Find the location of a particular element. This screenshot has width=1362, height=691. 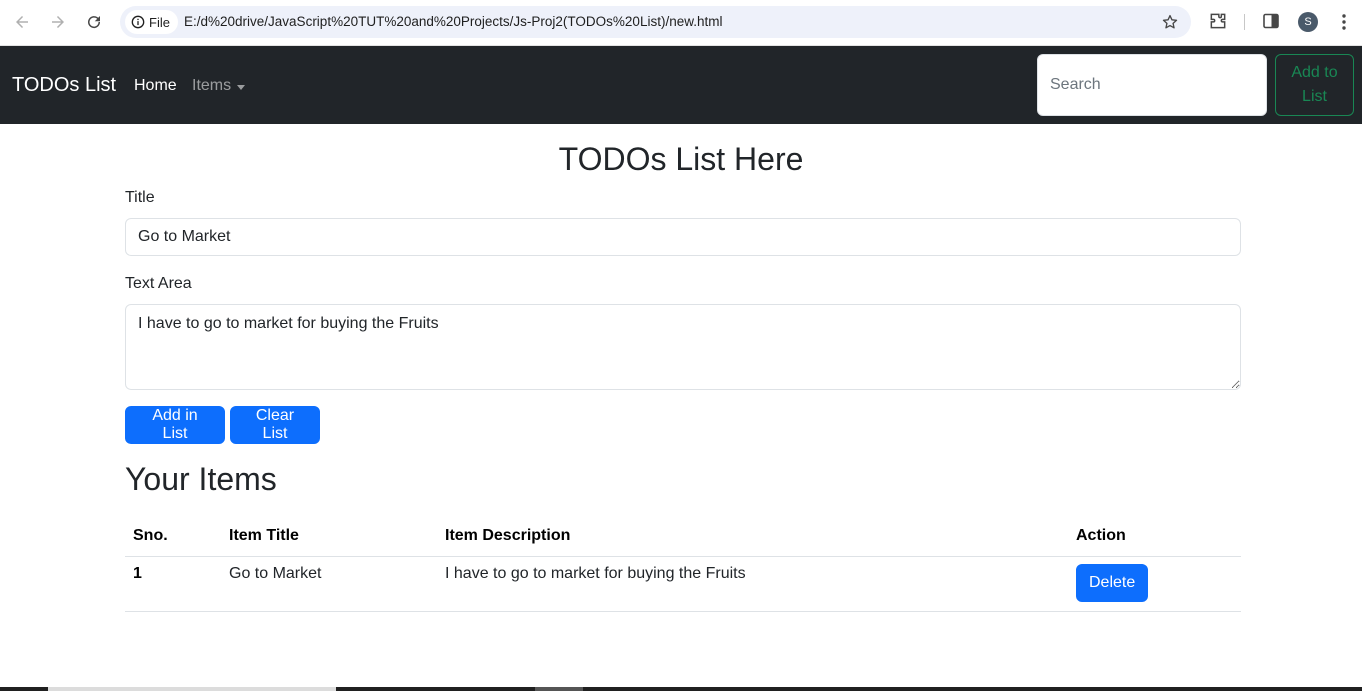

reload-button is located at coordinates (94, 22).